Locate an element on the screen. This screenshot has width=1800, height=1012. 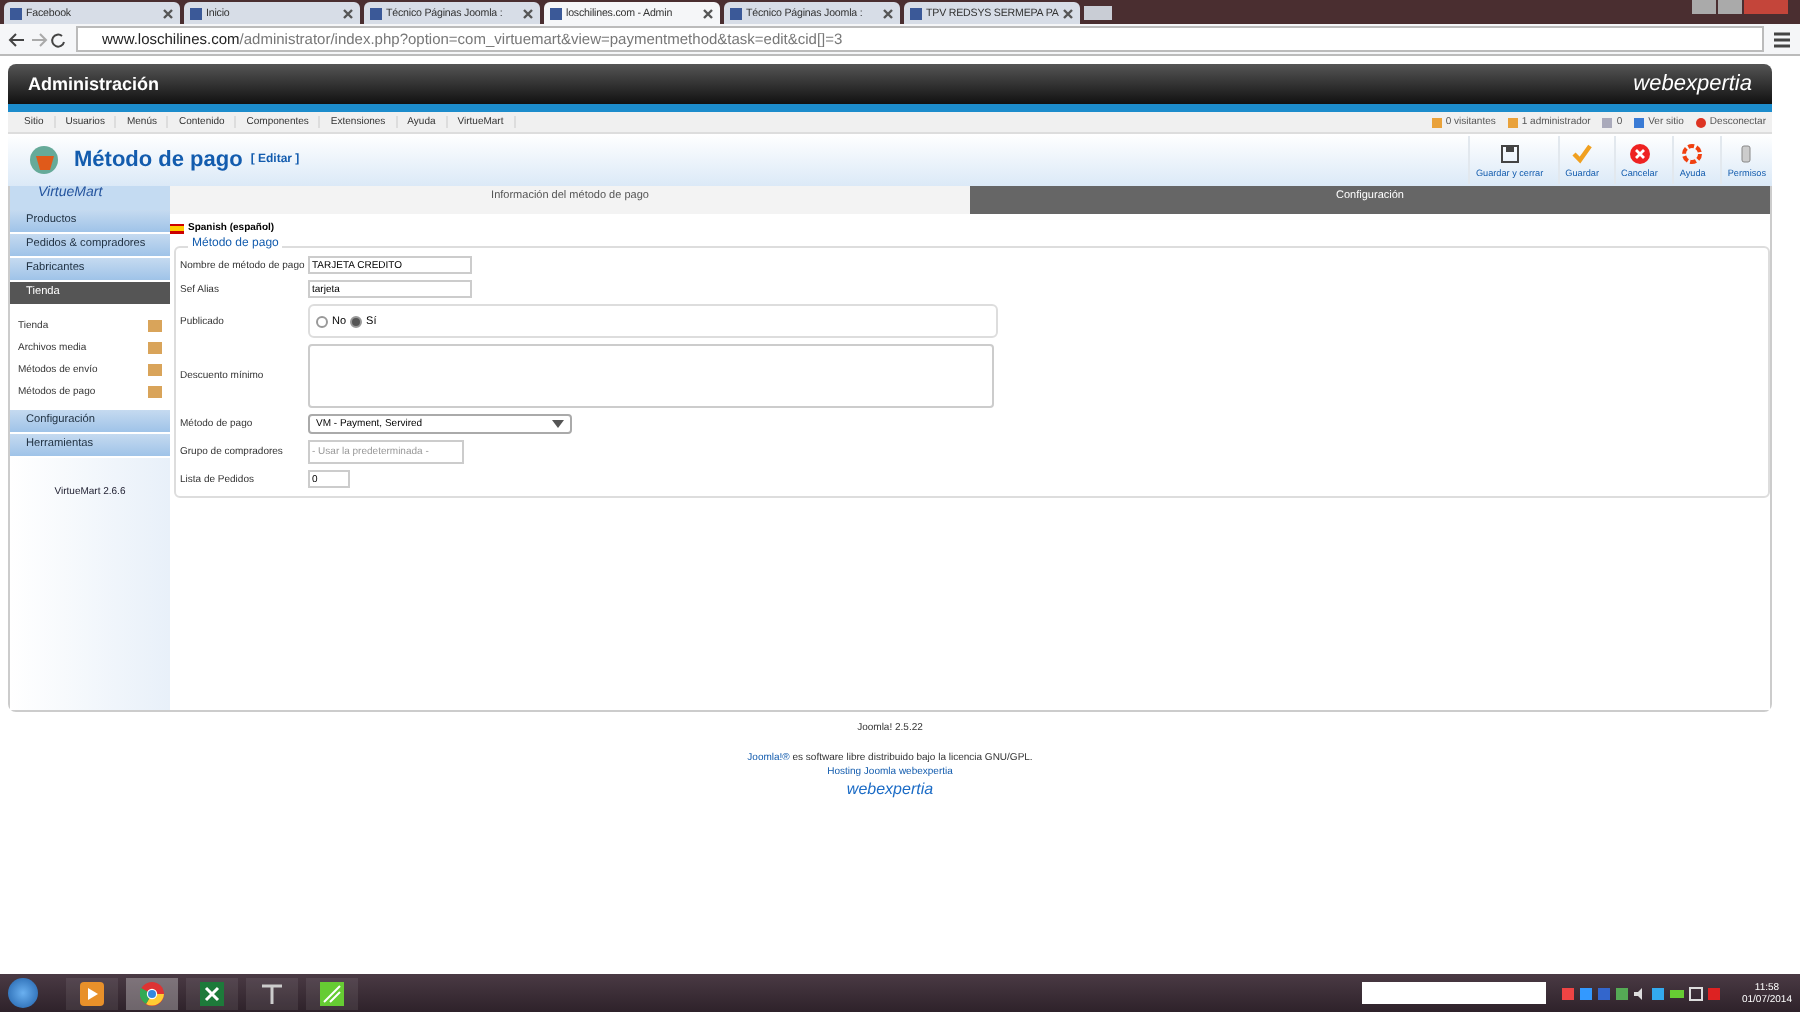
flag-icon is located at coordinates (177, 228).